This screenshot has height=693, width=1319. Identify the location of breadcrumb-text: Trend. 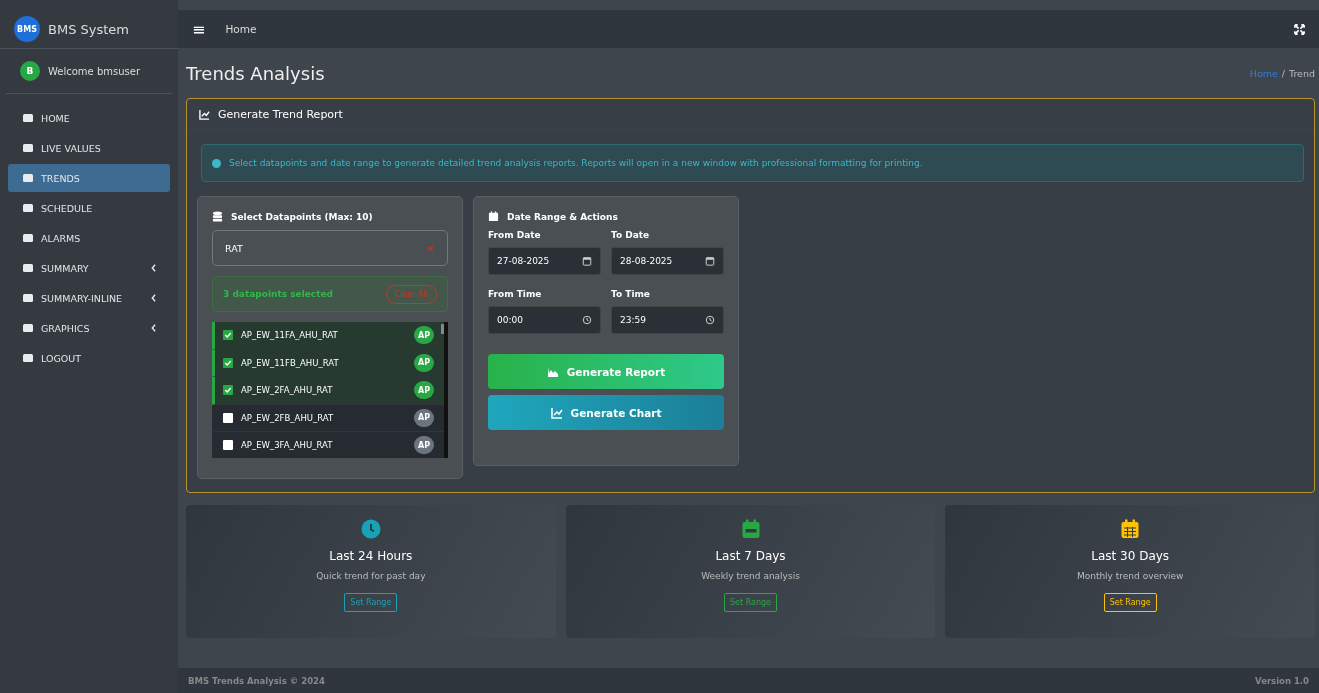
(1302, 73).